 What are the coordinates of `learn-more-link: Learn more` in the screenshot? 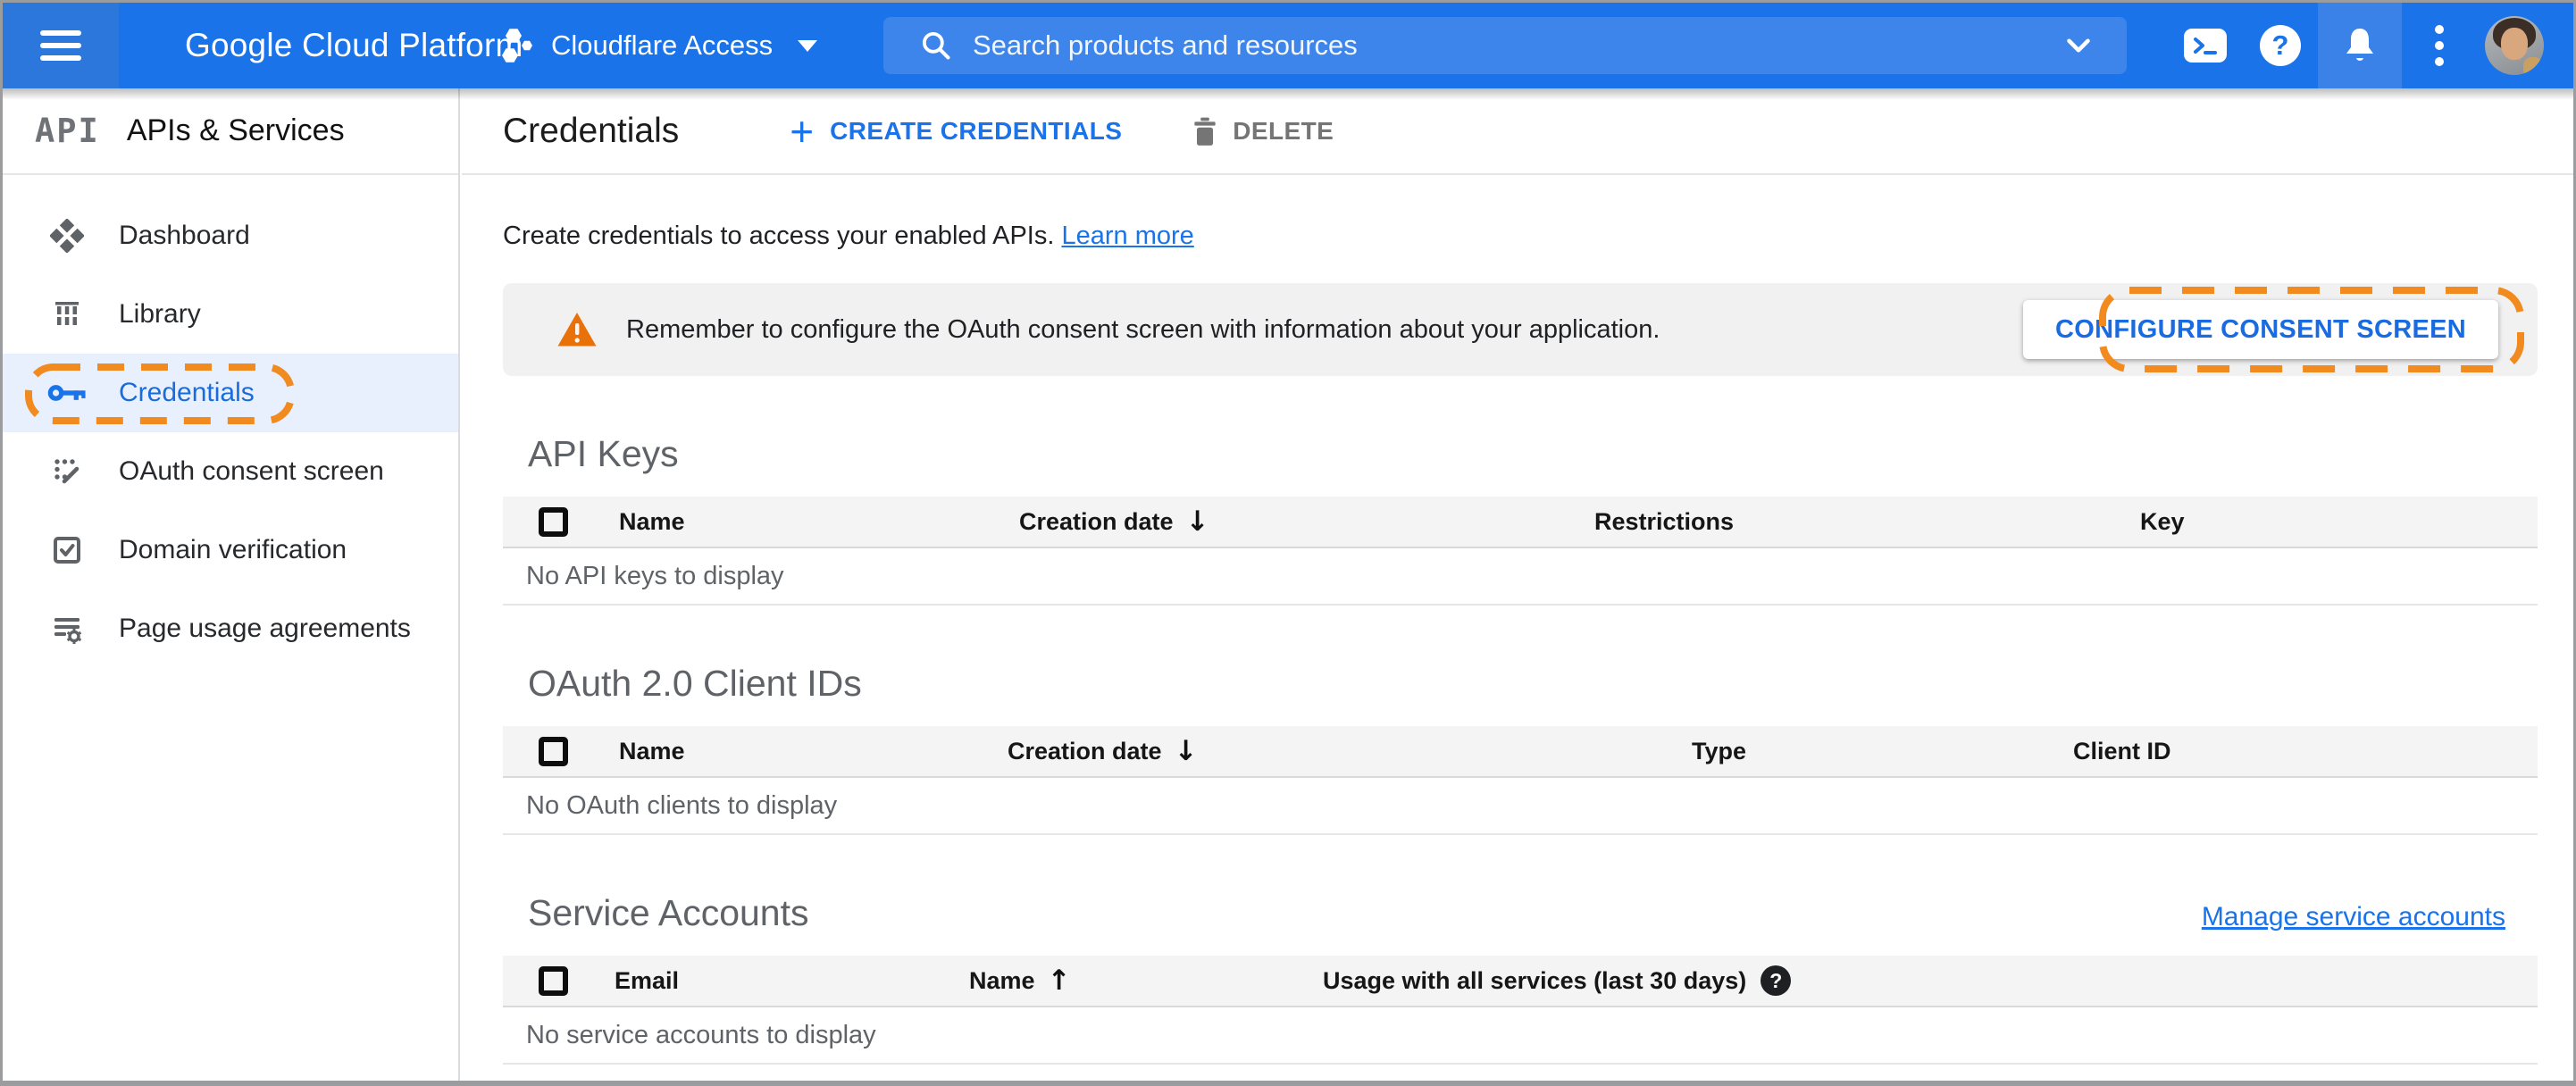 It's located at (1127, 235).